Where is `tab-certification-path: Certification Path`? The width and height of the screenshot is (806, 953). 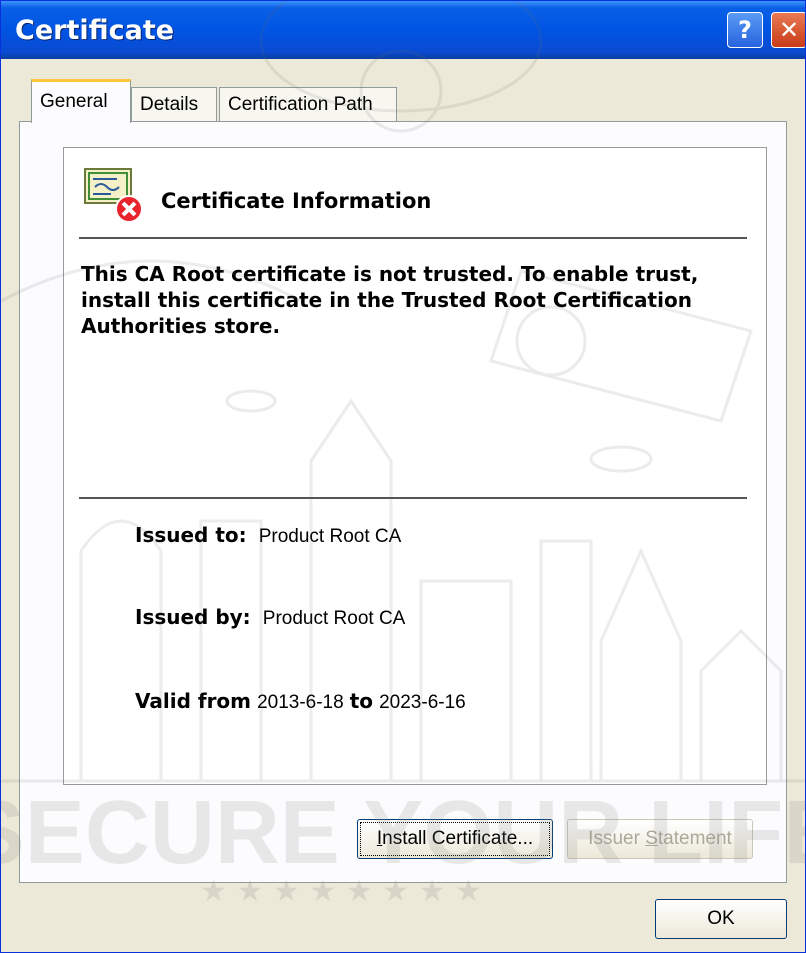
tab-certification-path: Certification Path is located at coordinates (308, 104).